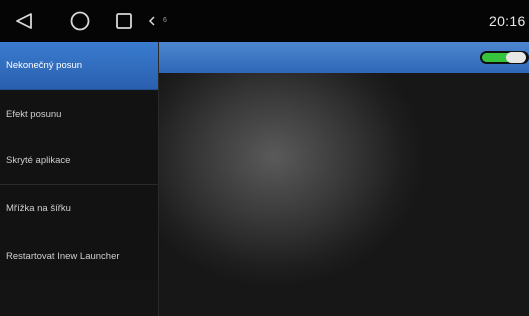 This screenshot has width=529, height=316. I want to click on menu-item-restart-launcher: Restartovat Inew Launcher, so click(79, 256).